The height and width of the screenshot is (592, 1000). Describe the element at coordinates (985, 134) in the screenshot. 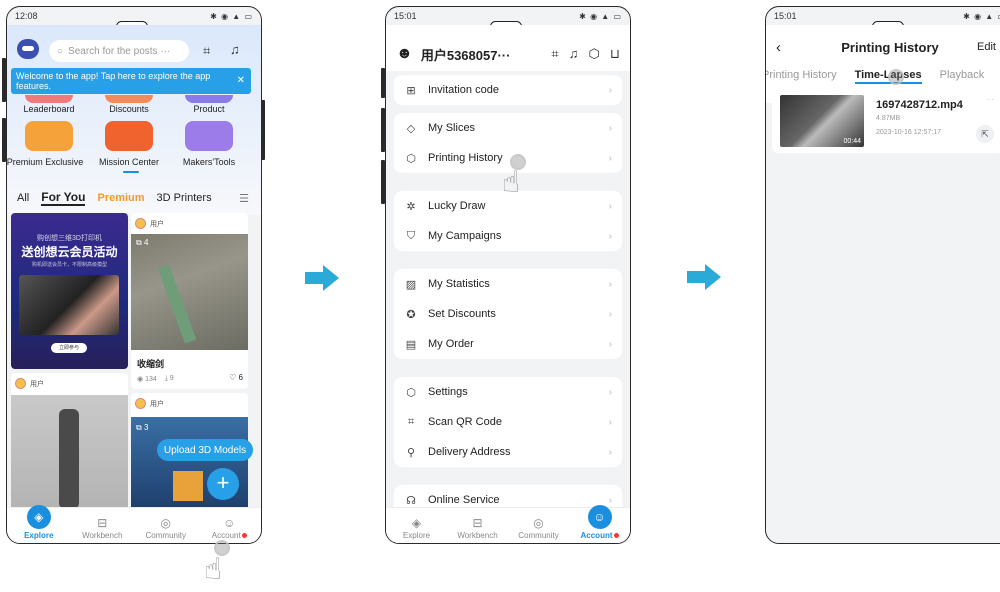

I see `share-icon: ⇱` at that location.